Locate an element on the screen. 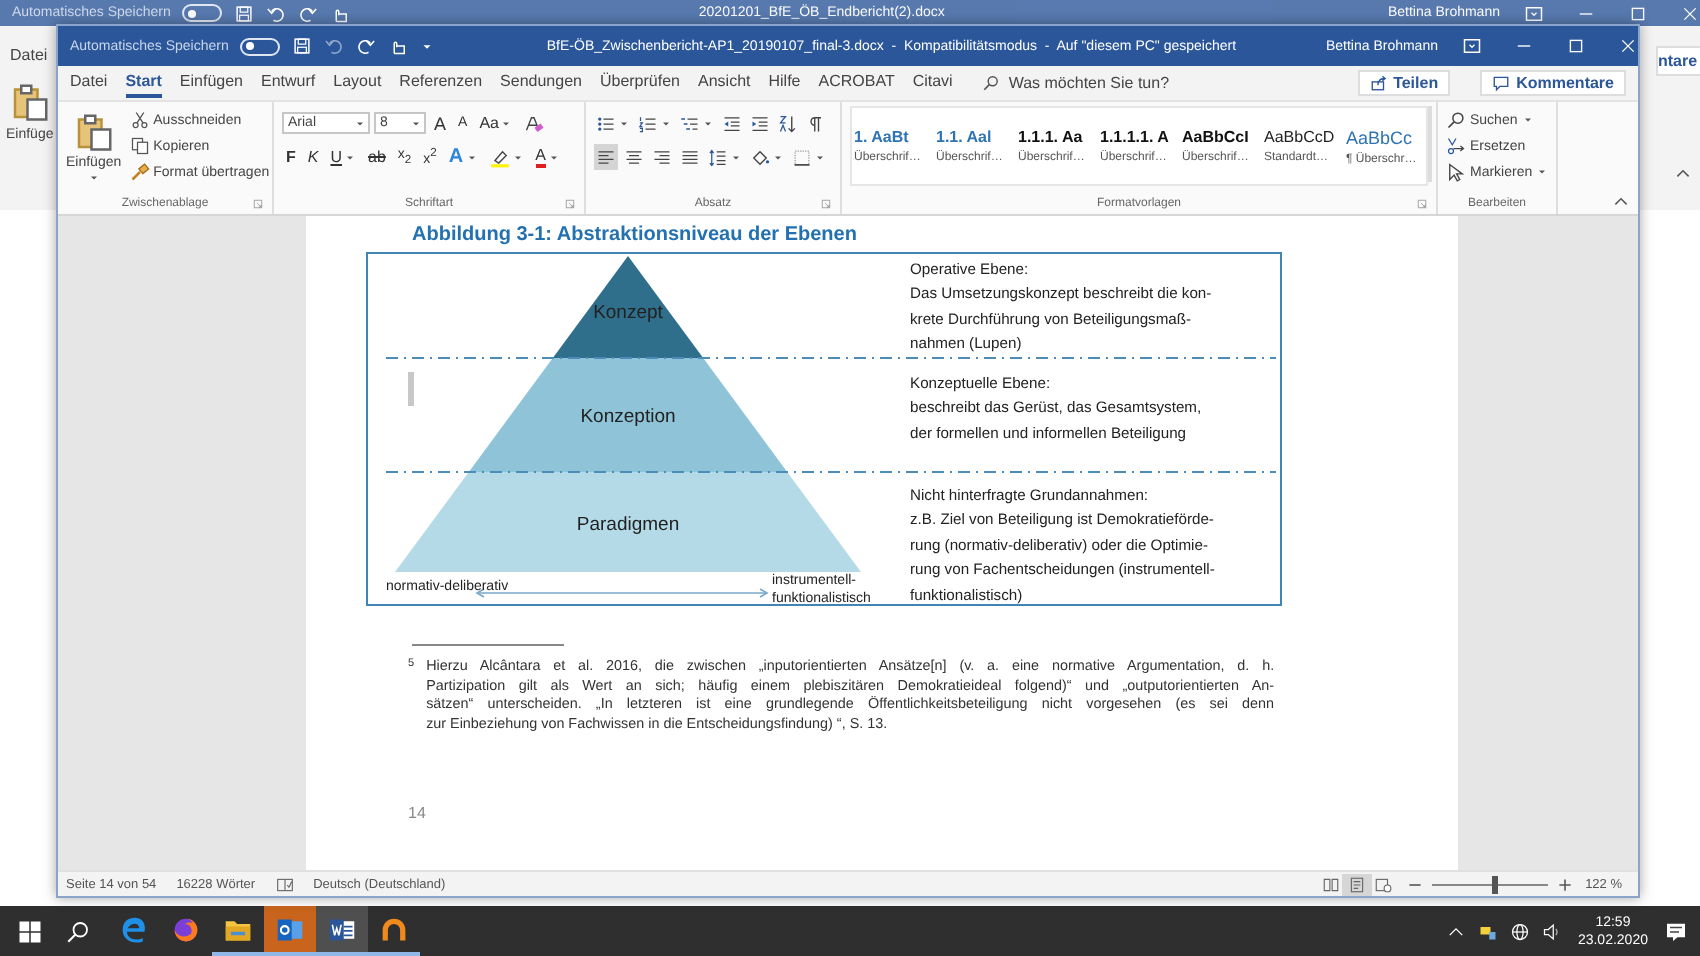 The height and width of the screenshot is (956, 1700). zoom-slider-thumb is located at coordinates (1494, 884).